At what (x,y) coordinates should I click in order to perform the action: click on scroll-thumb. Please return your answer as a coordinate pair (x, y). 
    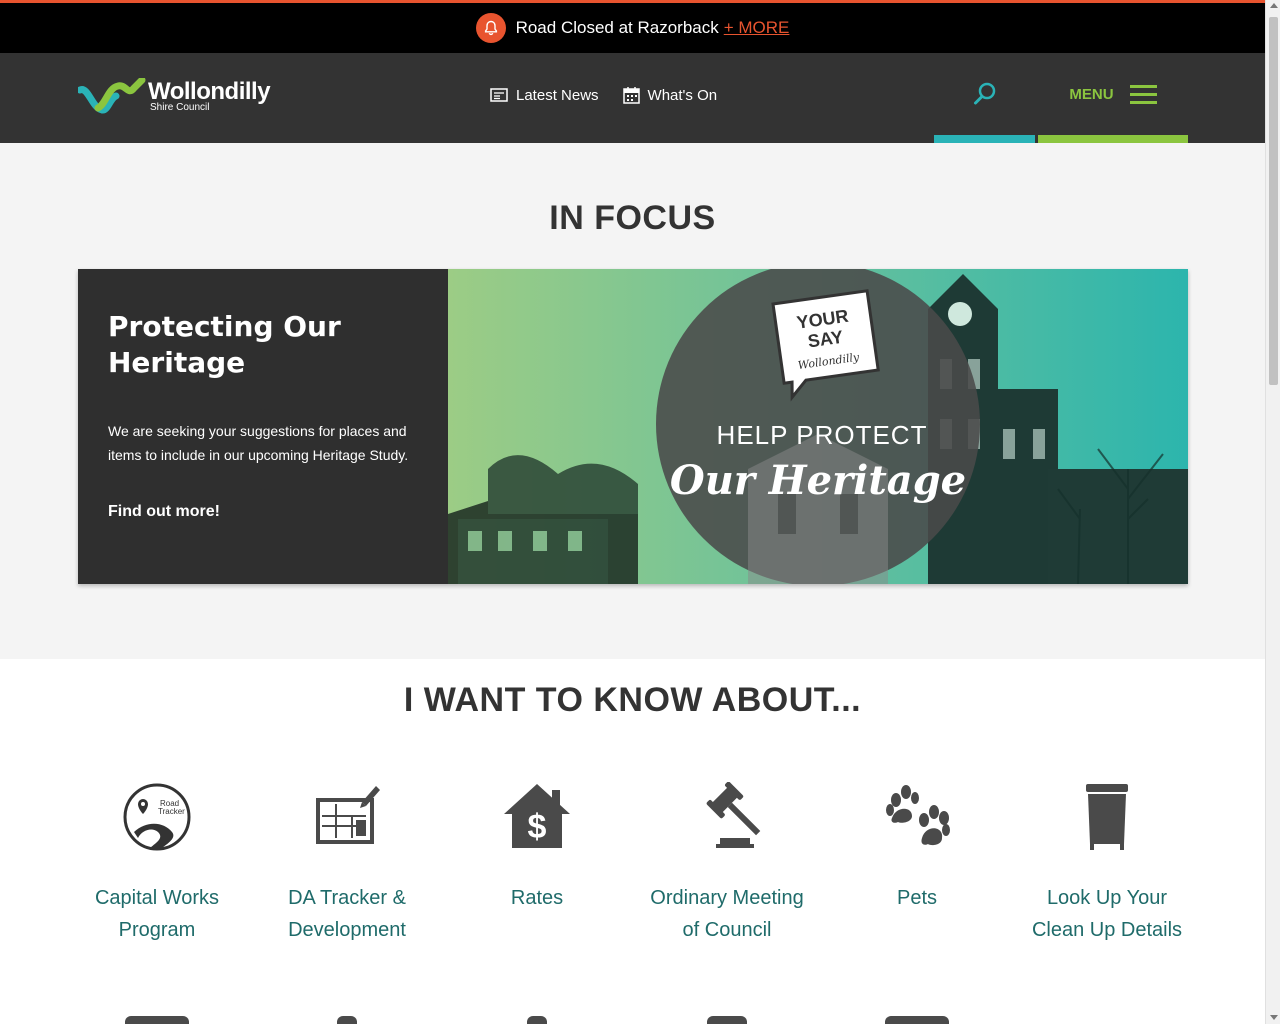
    Looking at the image, I should click on (1273, 201).